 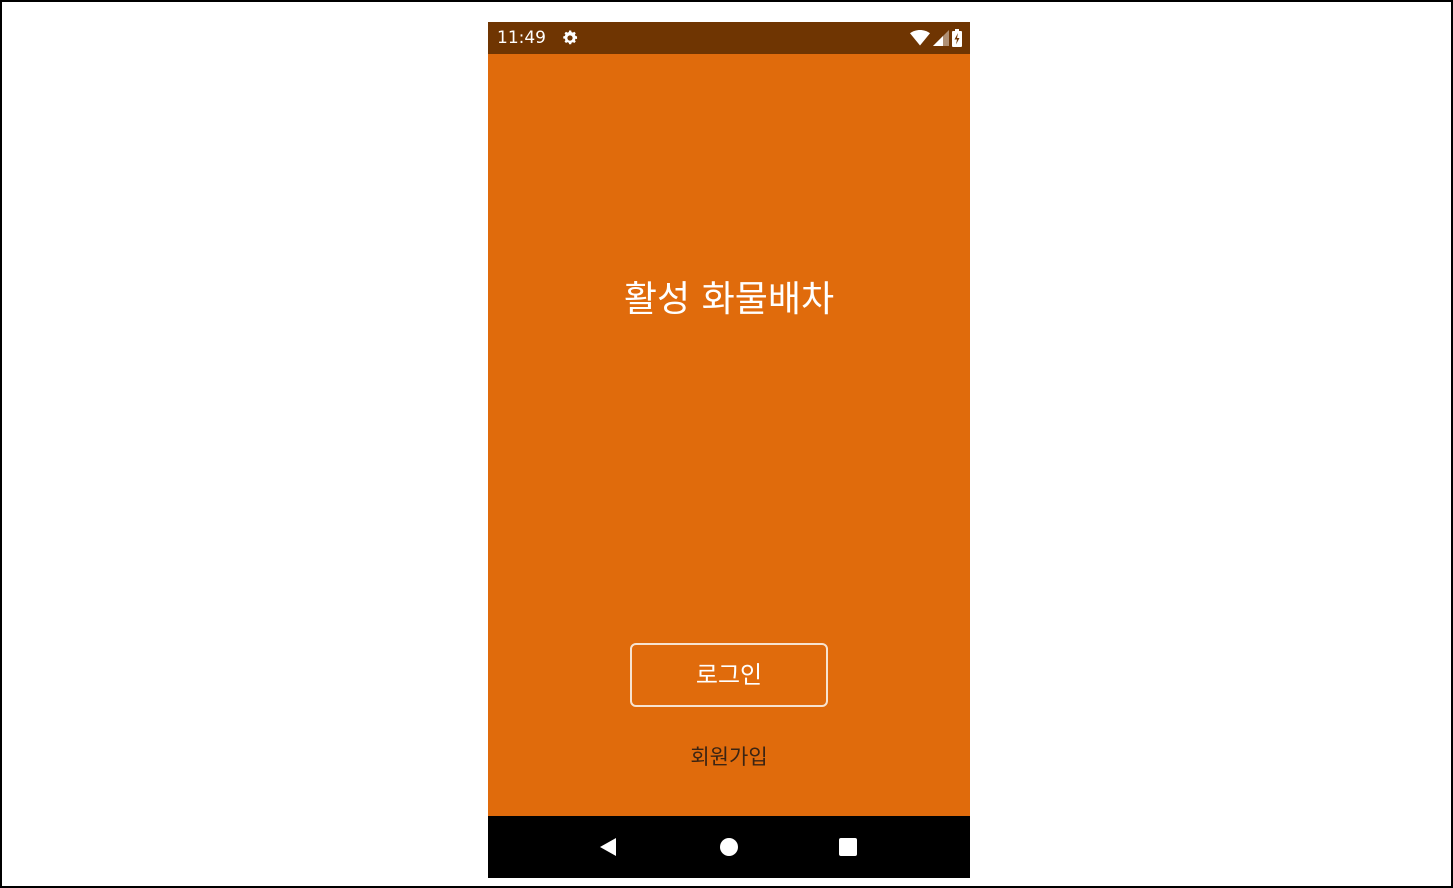 I want to click on status-time: 11:49, so click(x=521, y=38).